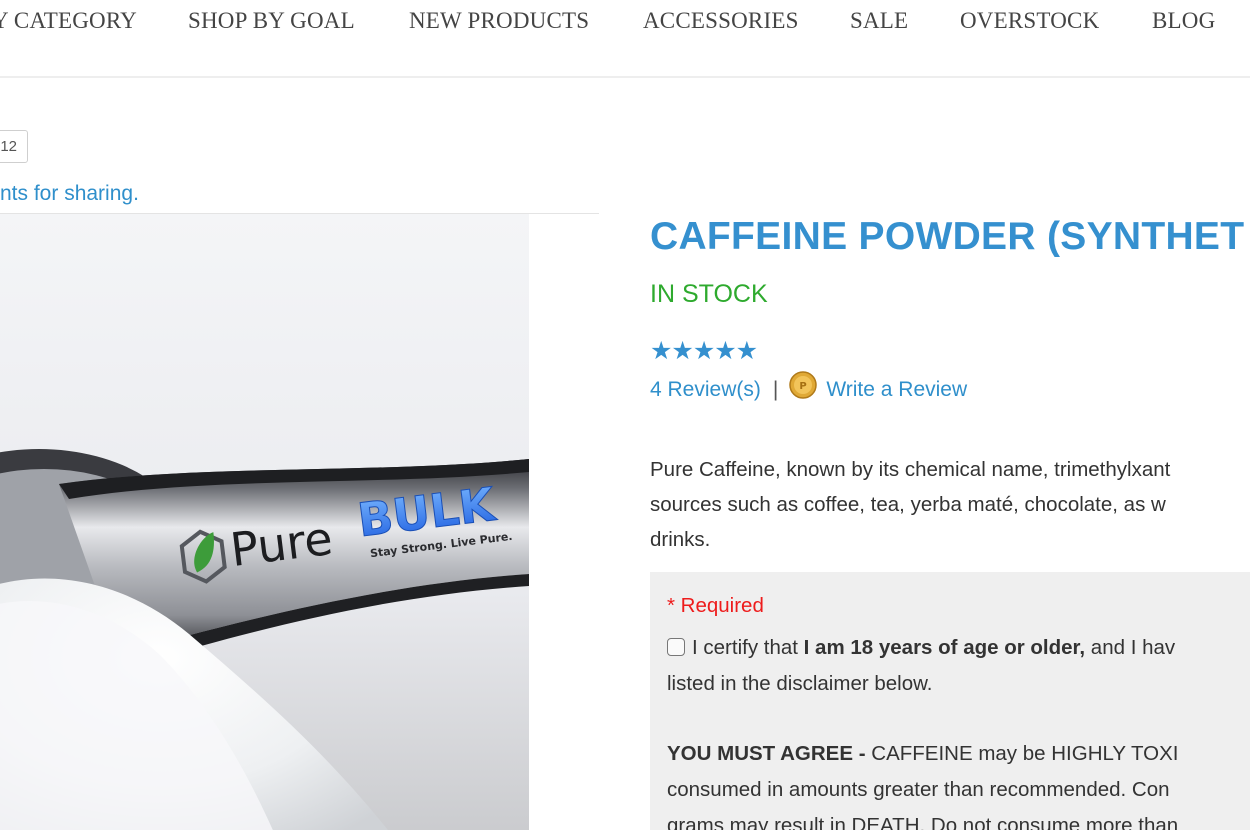  Describe the element at coordinates (1029, 21) in the screenshot. I see `nav-item-overstock: OVERSTOCK` at that location.